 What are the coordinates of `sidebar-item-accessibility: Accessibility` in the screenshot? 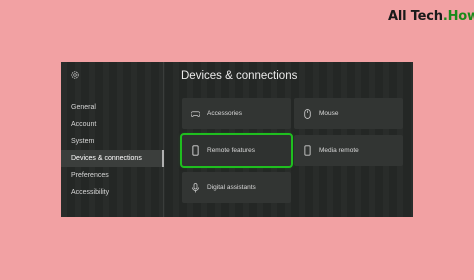 It's located at (112, 192).